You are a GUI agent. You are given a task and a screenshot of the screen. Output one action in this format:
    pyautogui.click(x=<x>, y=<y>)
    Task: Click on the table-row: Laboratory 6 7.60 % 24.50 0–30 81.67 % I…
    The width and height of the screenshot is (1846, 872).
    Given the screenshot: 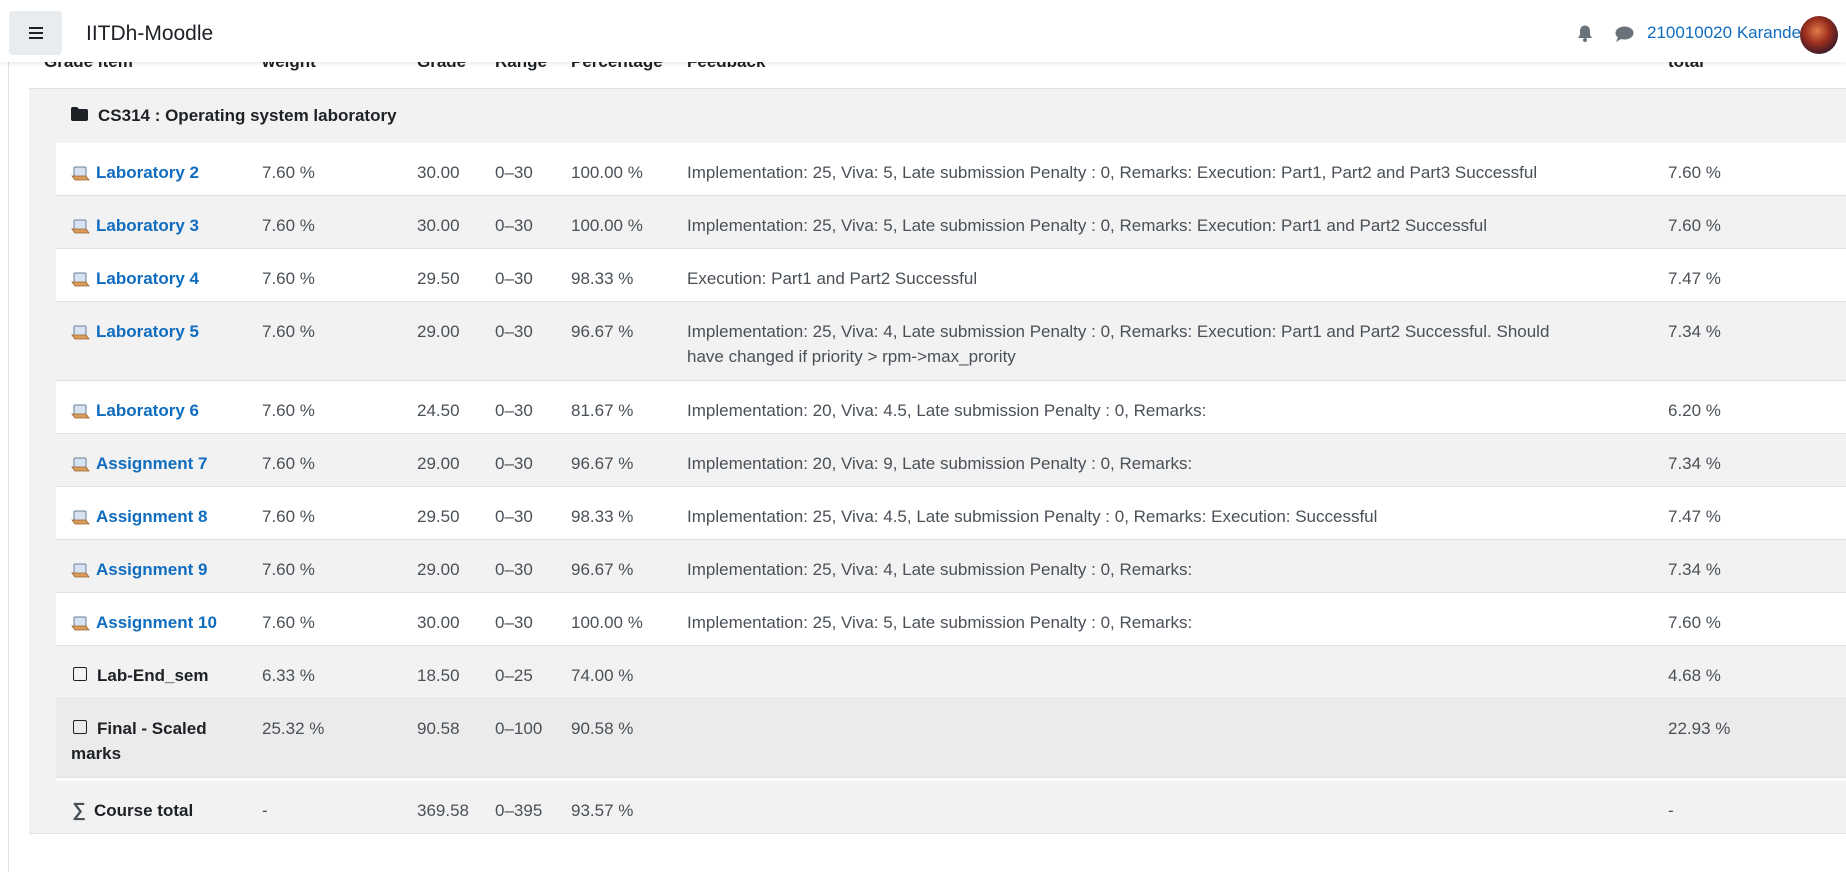 What is the action you would take?
    pyautogui.click(x=951, y=407)
    